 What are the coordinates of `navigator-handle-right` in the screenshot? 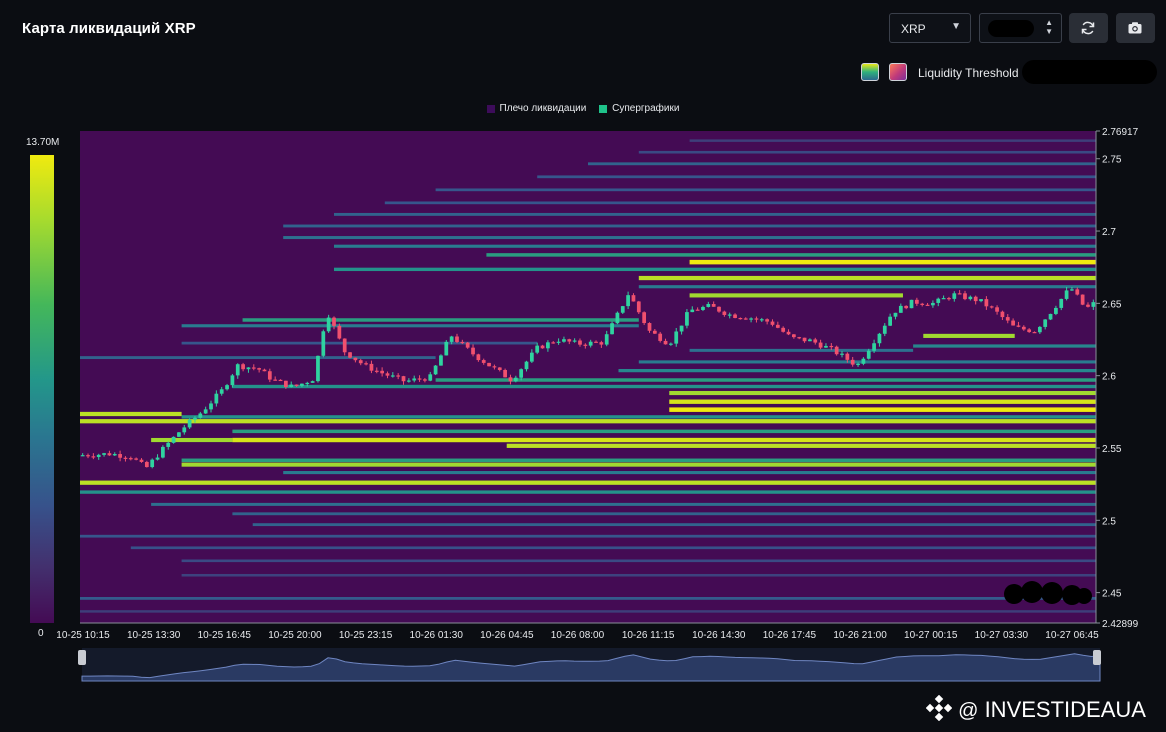 It's located at (1097, 657).